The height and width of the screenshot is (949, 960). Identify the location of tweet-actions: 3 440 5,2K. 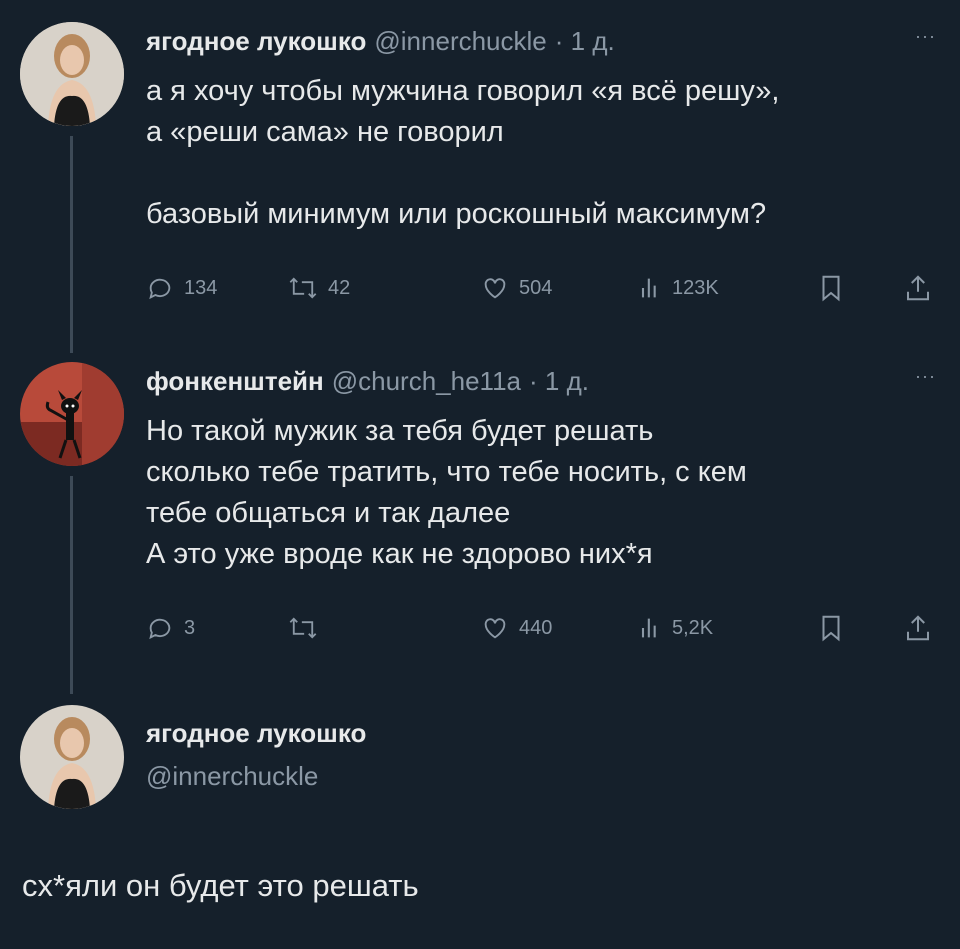
(544, 628).